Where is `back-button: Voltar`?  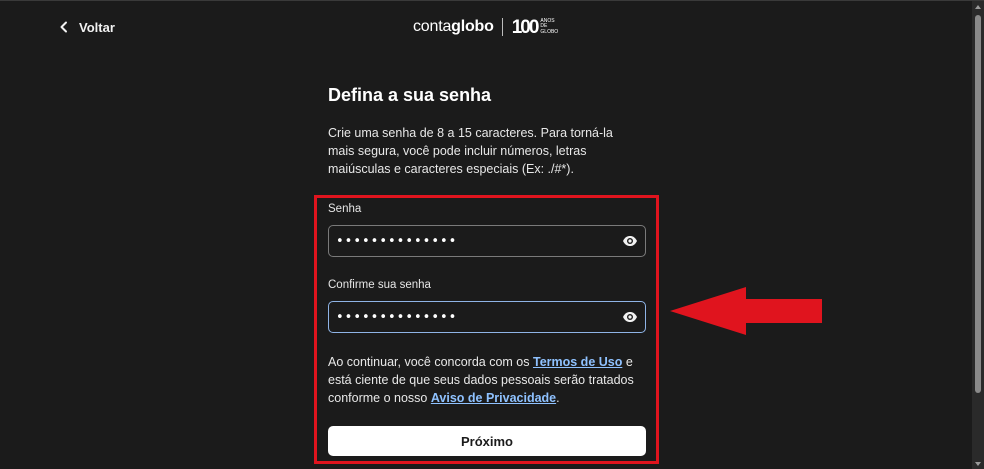 back-button: Voltar is located at coordinates (86, 27).